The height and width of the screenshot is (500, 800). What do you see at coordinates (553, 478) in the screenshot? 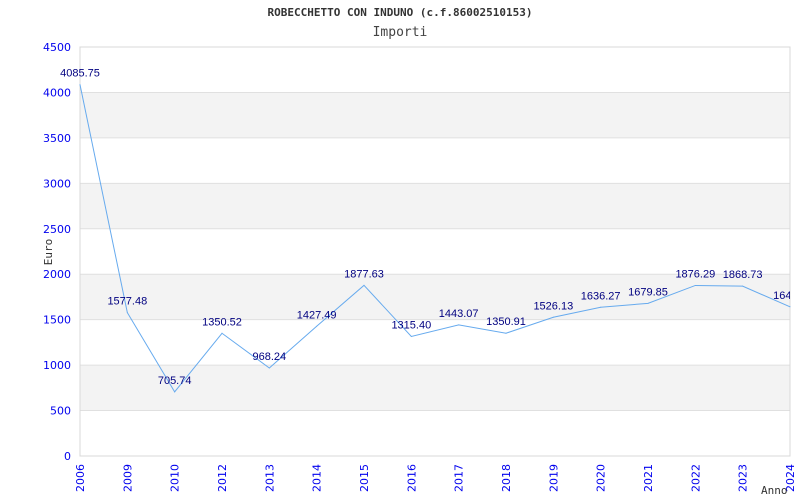
I see `x-tick-label: 2019` at bounding box center [553, 478].